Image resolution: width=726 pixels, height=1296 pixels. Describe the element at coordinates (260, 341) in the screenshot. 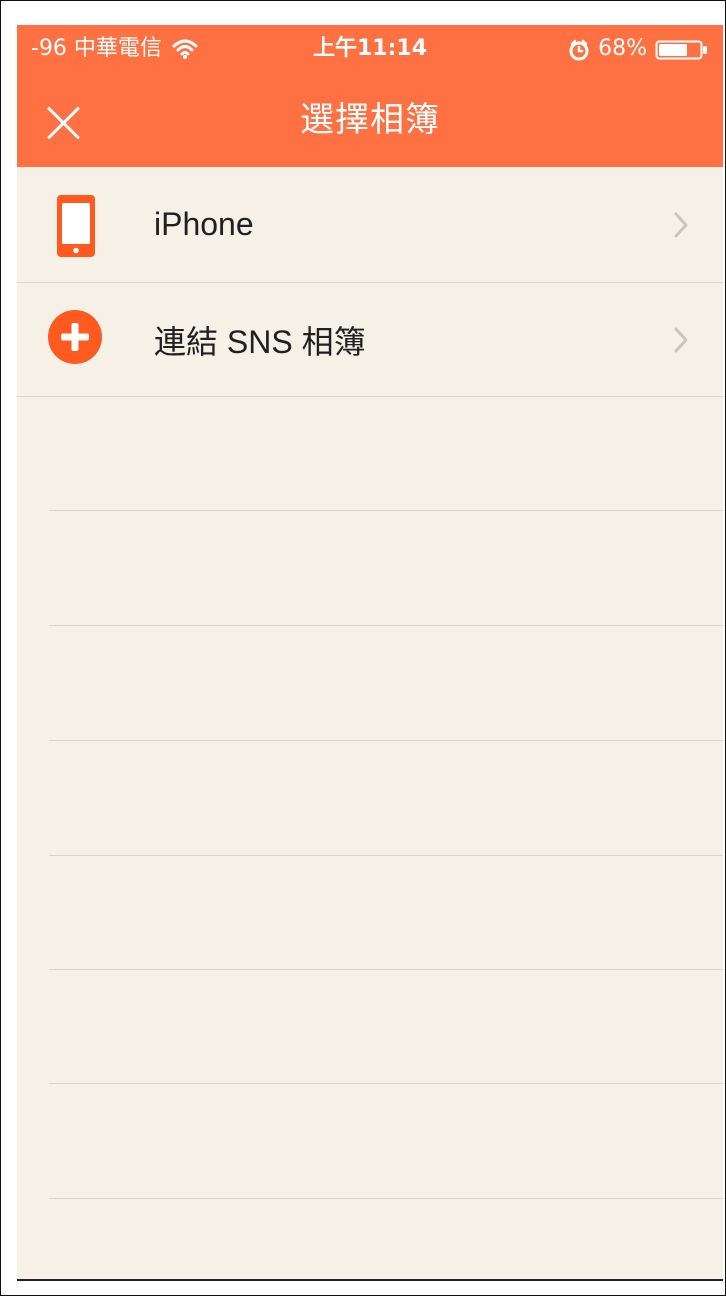

I see `album-label-connect-sns: 連結 SNS 相簿` at that location.